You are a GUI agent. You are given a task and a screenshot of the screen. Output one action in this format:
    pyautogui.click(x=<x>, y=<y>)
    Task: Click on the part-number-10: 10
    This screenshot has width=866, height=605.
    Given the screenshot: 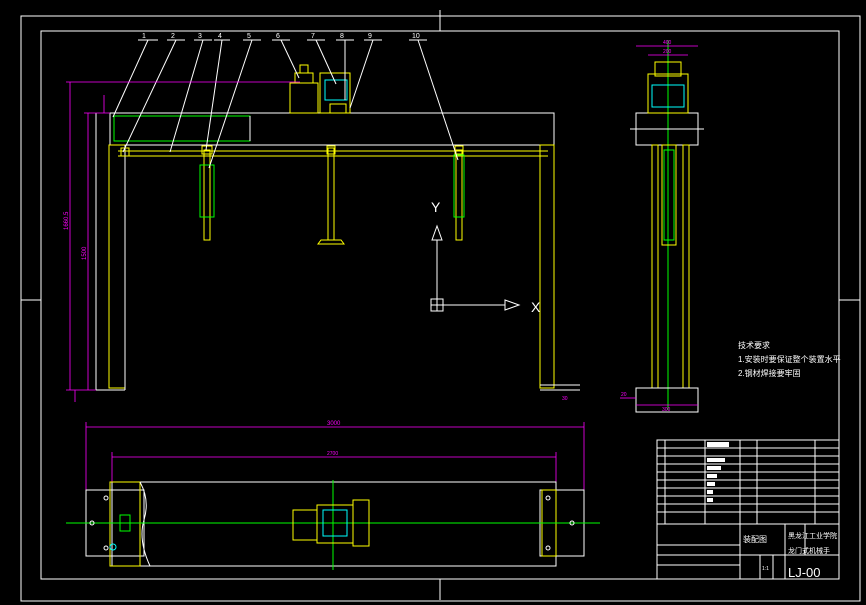 What is the action you would take?
    pyautogui.click(x=416, y=36)
    